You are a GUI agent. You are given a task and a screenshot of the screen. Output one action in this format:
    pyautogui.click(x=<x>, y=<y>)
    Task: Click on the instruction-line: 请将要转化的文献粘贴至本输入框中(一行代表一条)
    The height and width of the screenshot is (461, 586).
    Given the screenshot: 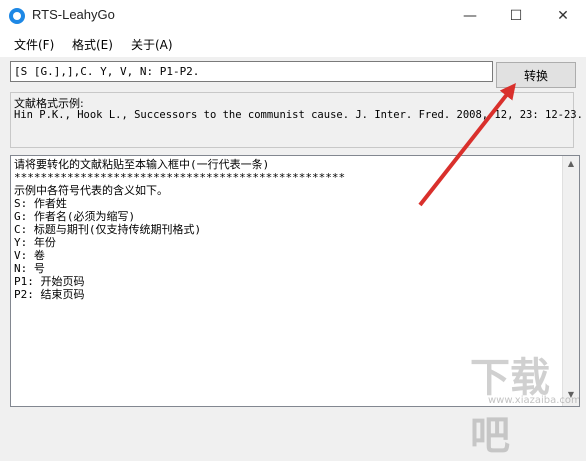 What is the action you would take?
    pyautogui.click(x=142, y=164)
    